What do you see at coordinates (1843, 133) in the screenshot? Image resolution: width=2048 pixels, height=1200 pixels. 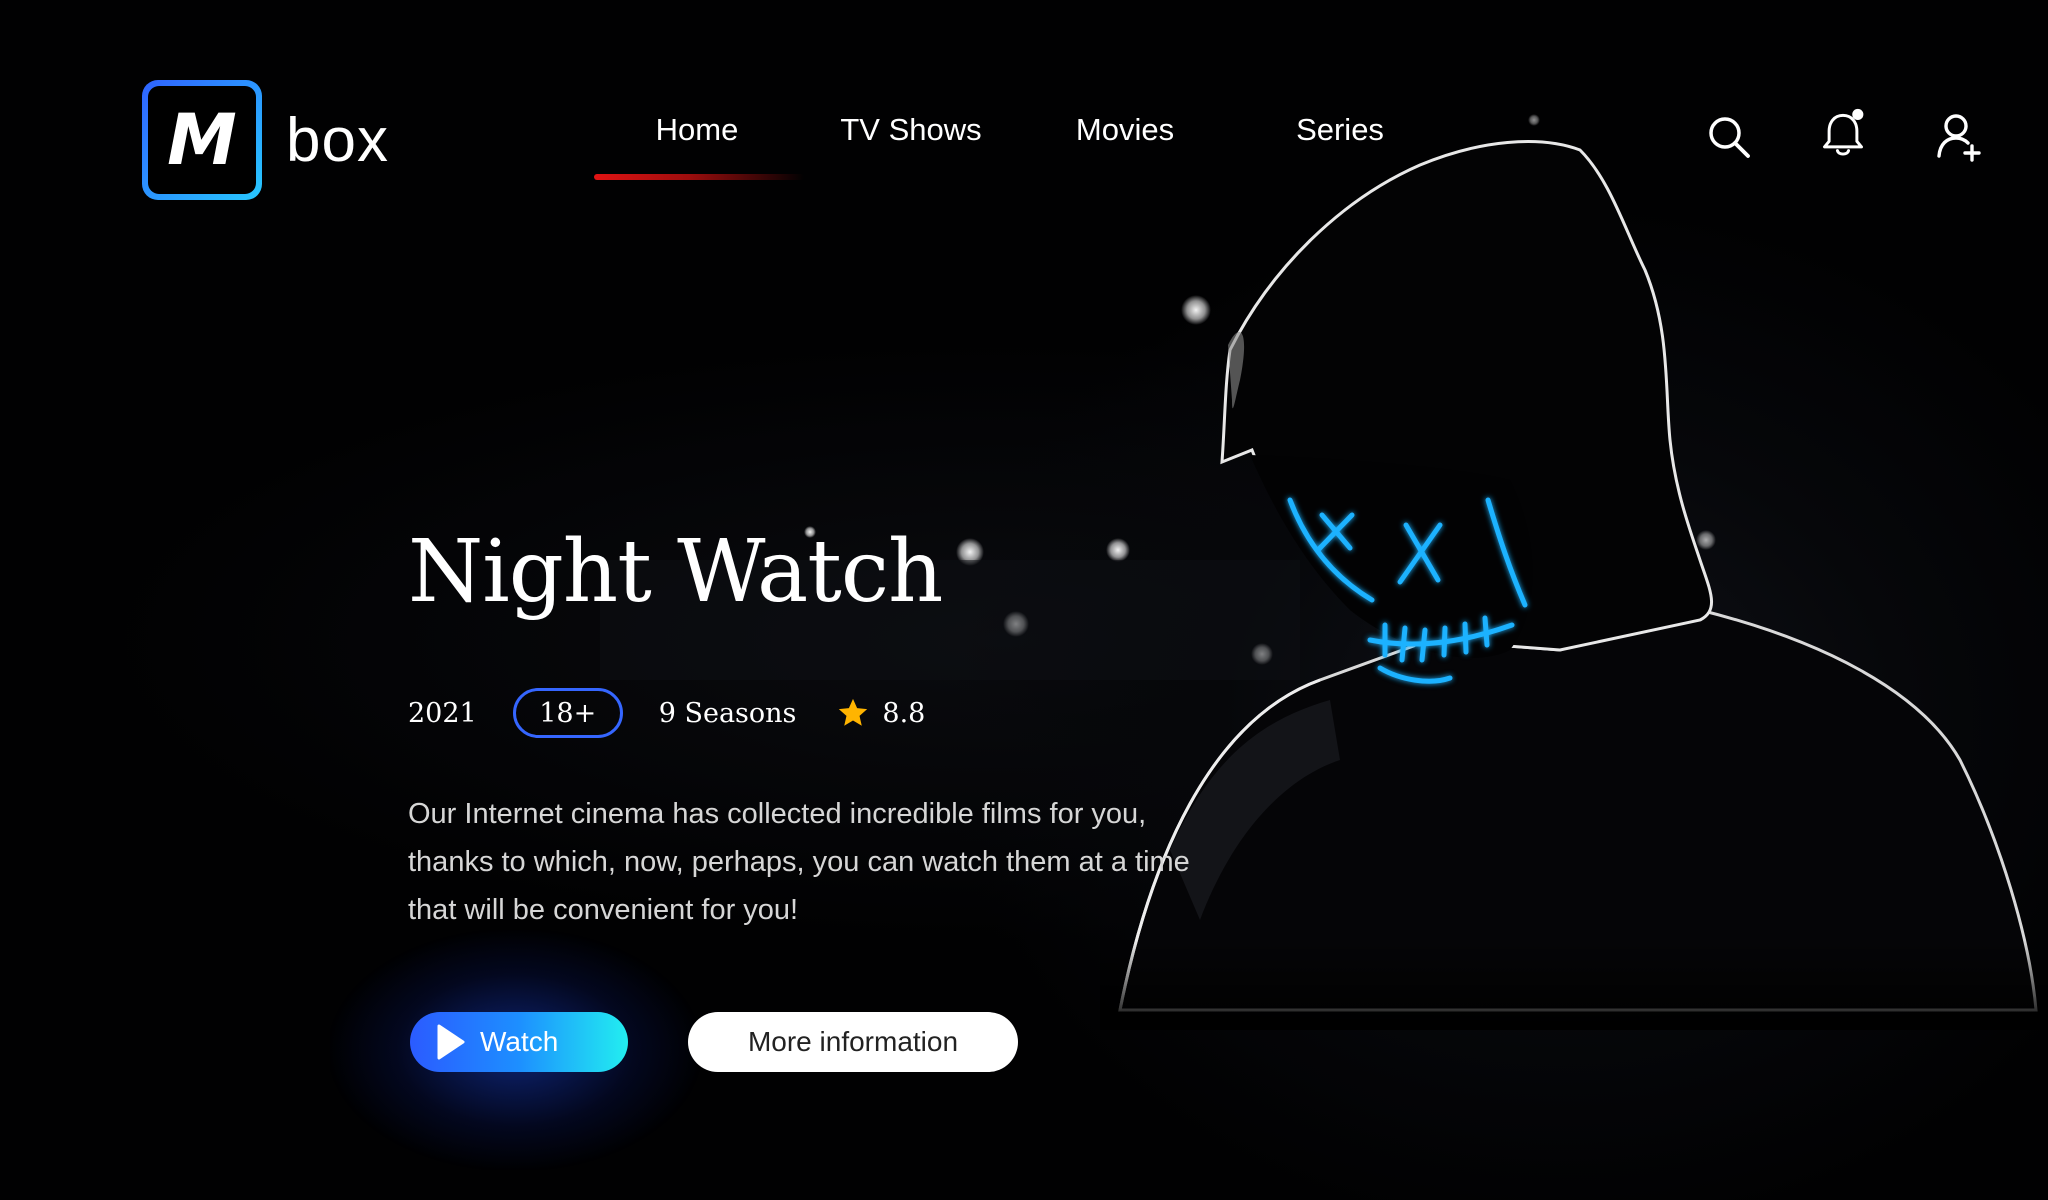 I see `bell-icon` at bounding box center [1843, 133].